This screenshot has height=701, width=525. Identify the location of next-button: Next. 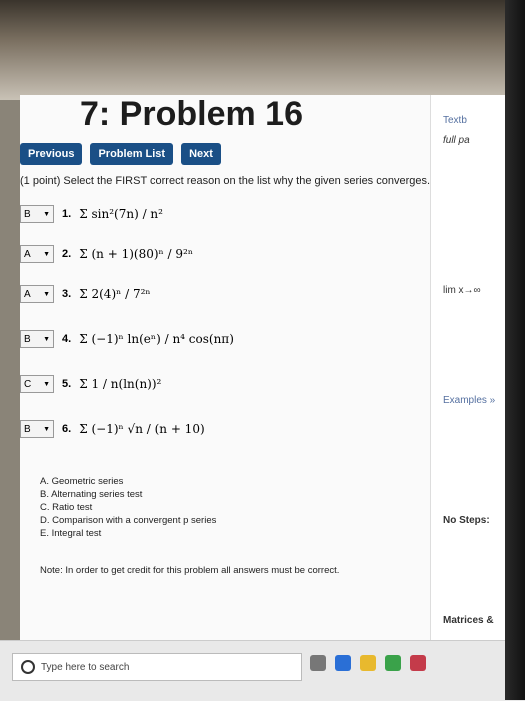
(201, 154).